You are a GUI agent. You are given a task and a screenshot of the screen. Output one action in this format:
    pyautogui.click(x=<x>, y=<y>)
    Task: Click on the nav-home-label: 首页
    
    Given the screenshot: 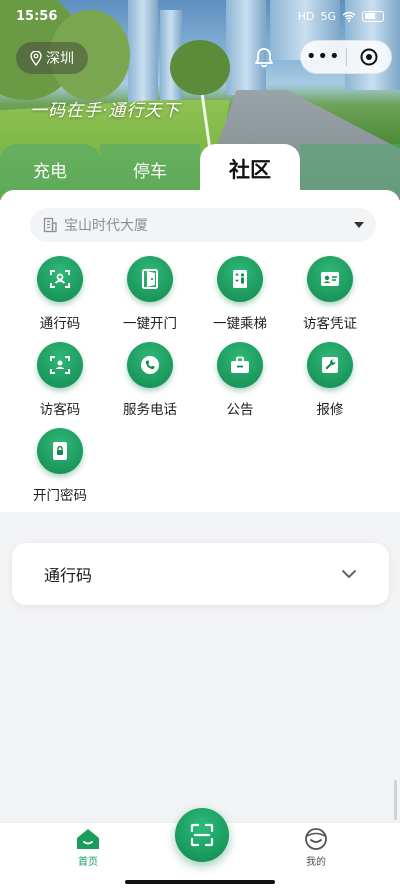 What is the action you would take?
    pyautogui.click(x=88, y=862)
    